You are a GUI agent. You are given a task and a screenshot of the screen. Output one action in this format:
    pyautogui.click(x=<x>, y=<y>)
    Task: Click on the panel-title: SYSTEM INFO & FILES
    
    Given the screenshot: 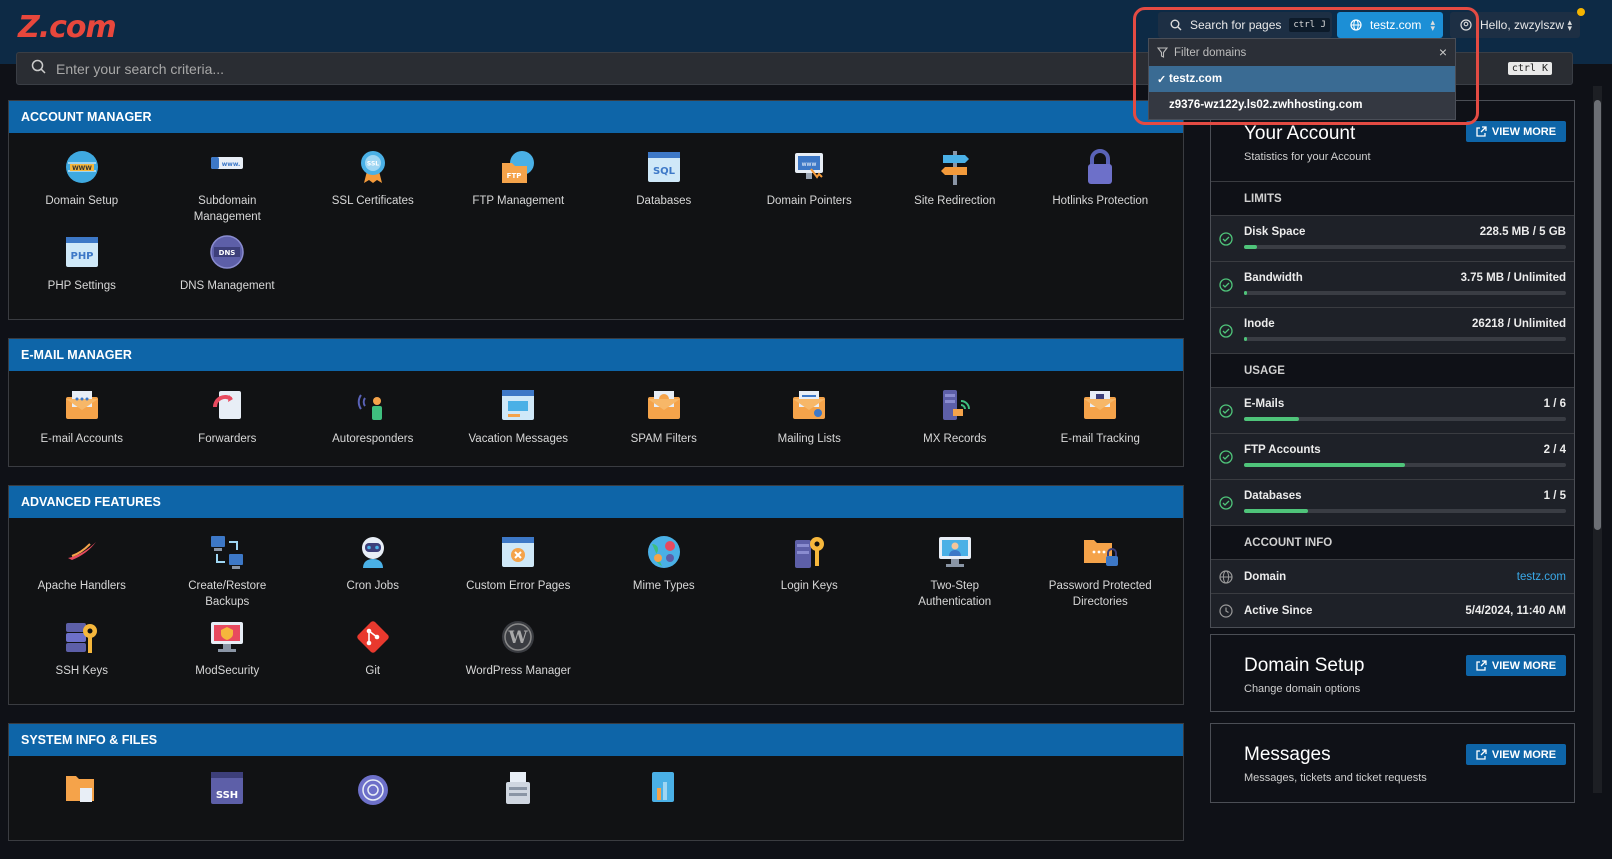 What is the action you would take?
    pyautogui.click(x=596, y=740)
    